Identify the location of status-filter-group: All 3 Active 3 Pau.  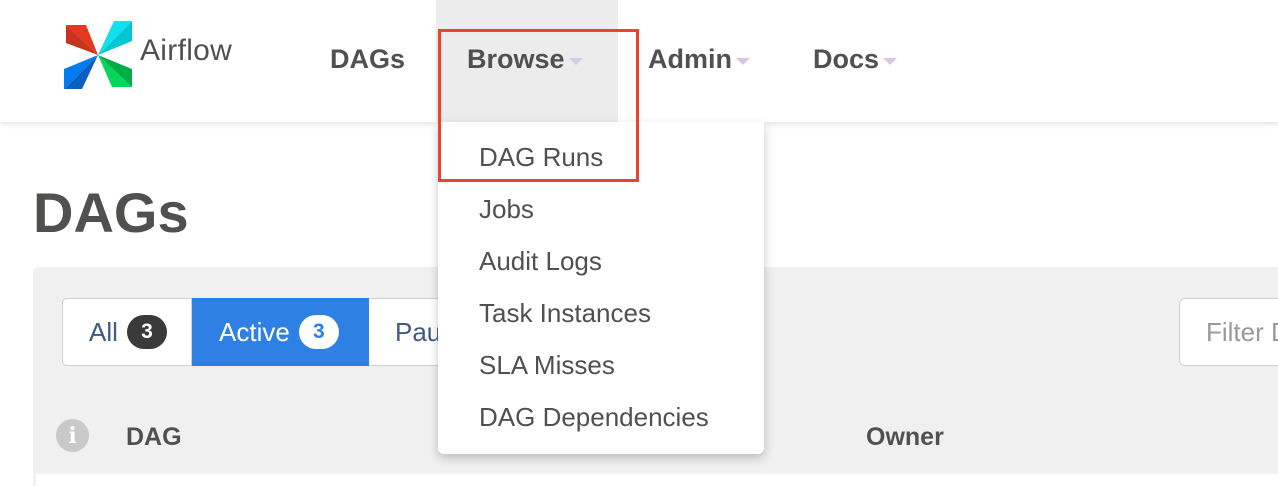
(275, 332).